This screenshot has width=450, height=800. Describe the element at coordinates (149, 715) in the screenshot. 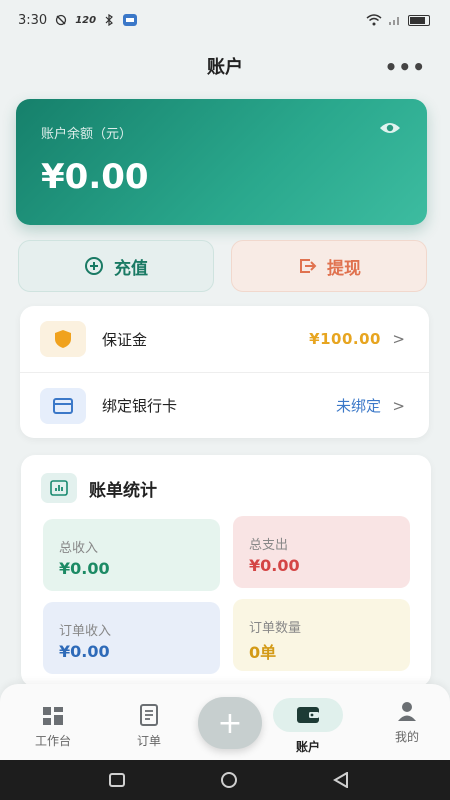

I see `order-list-icon` at that location.